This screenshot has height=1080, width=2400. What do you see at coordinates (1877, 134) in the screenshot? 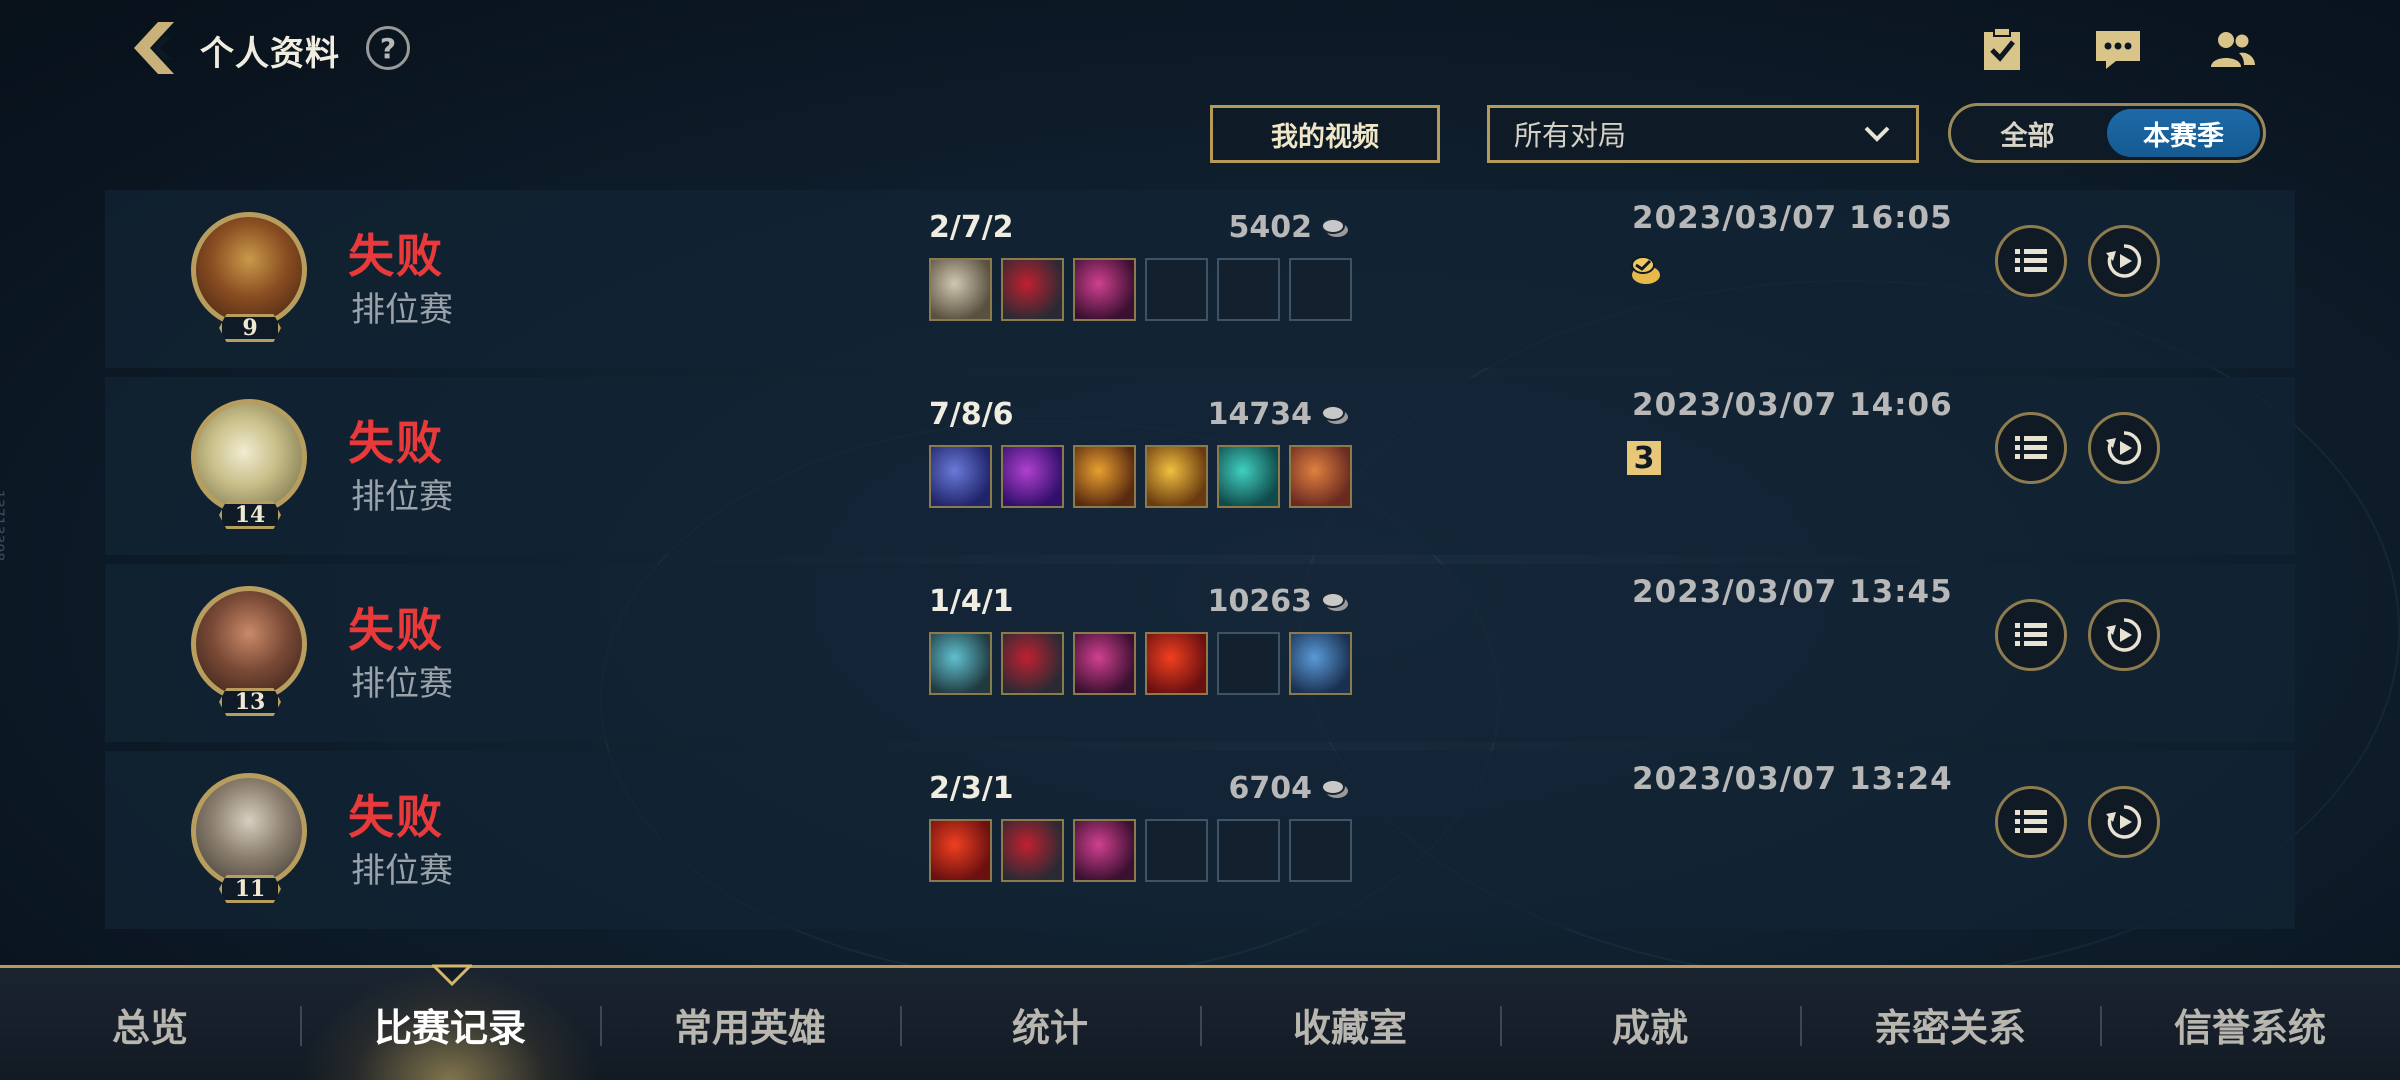
I see `chevron-down-icon` at bounding box center [1877, 134].